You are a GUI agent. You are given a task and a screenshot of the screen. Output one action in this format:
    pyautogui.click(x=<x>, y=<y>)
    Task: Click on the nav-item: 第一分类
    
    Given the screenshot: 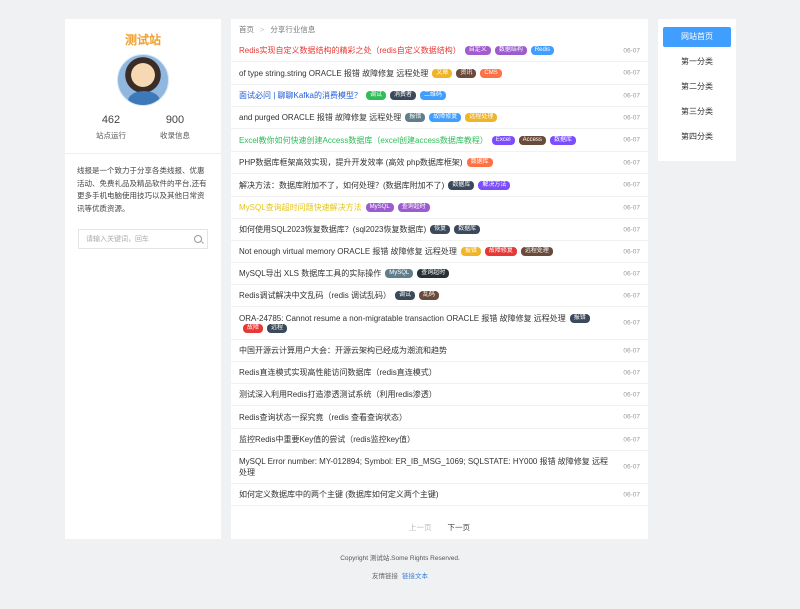 What is the action you would take?
    pyautogui.click(x=697, y=62)
    